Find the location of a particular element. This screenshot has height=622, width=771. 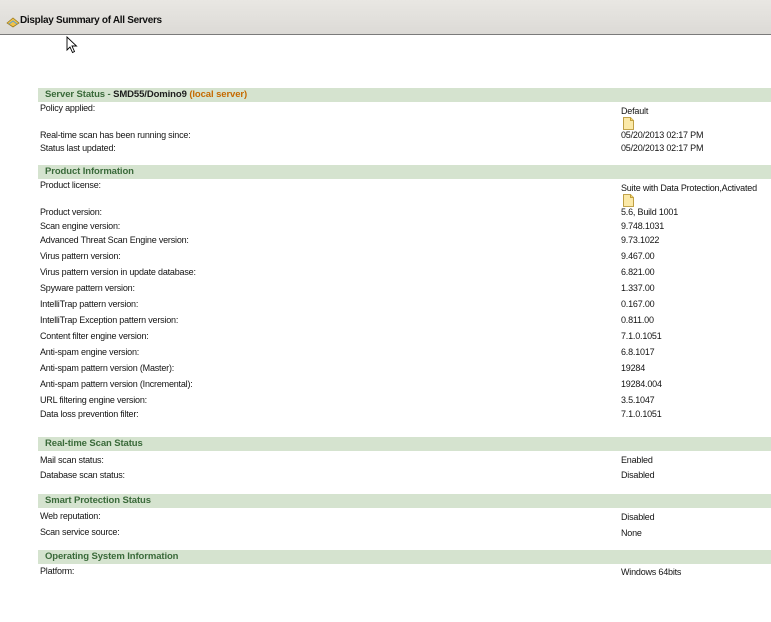

page-title: Display Summary of All Servers is located at coordinates (91, 20).